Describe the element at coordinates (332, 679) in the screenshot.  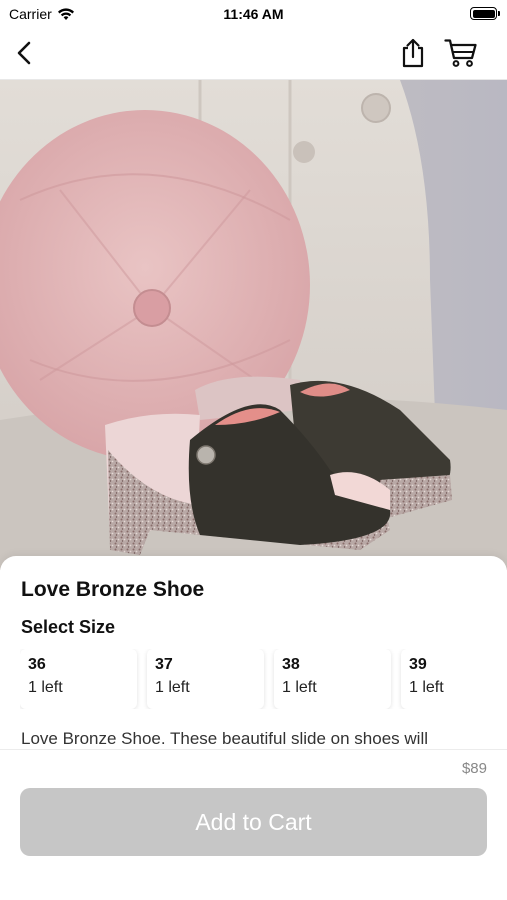
I see `size-option-38: 38 1 left` at that location.